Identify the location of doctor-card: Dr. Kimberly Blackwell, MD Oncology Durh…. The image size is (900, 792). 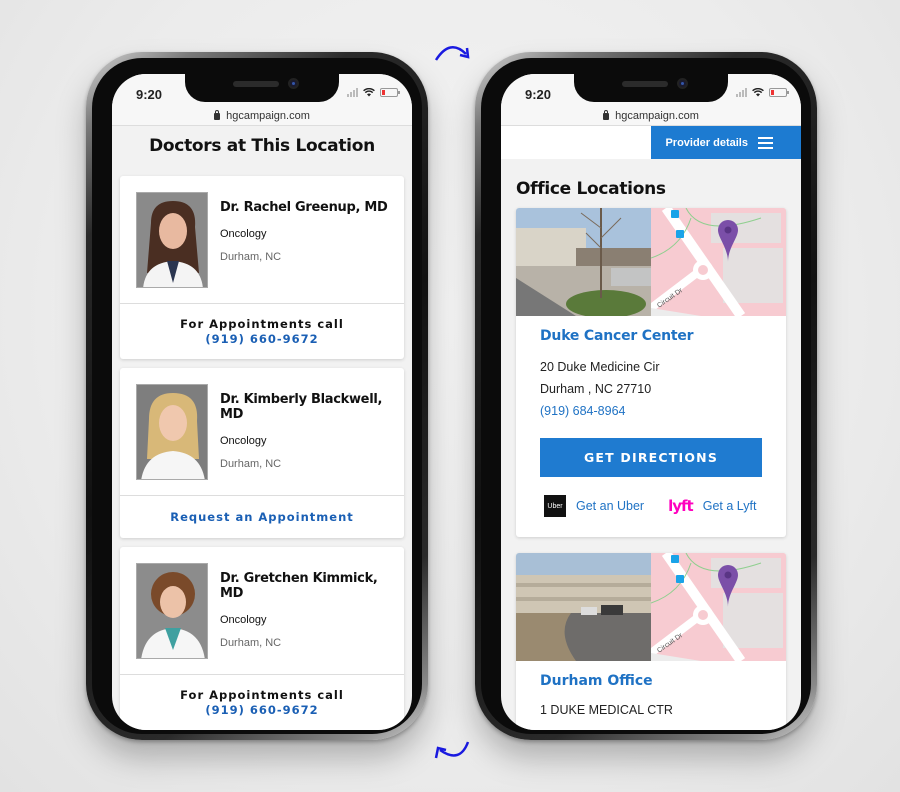
(262, 453).